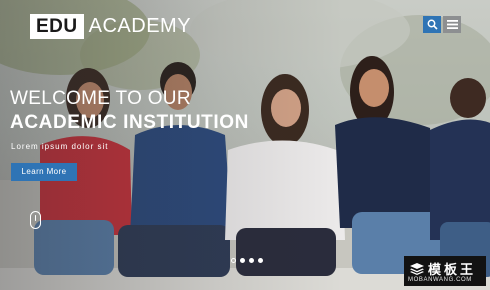 This screenshot has width=490, height=290. What do you see at coordinates (57, 26) in the screenshot?
I see `logo-mark: EDU` at bounding box center [57, 26].